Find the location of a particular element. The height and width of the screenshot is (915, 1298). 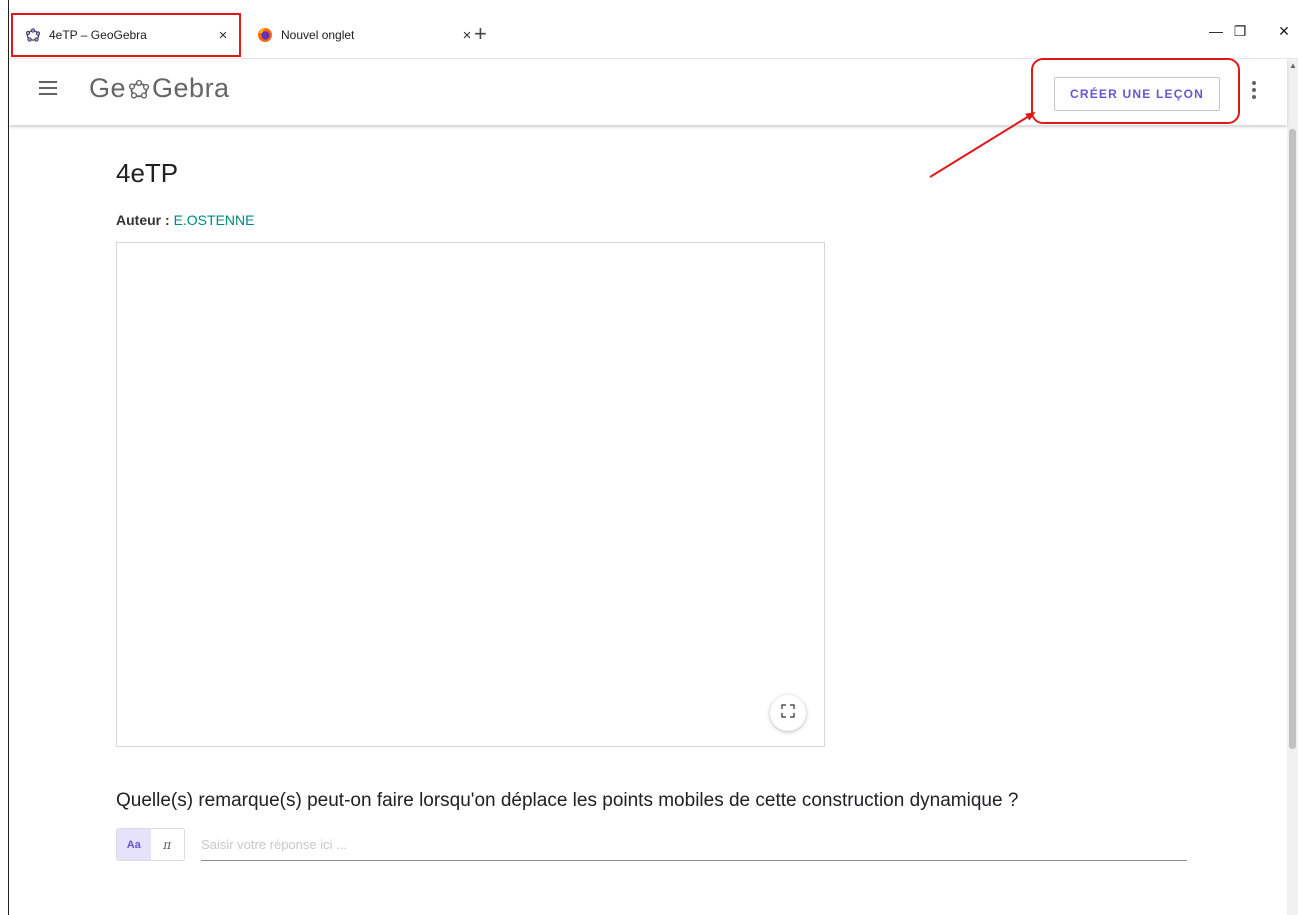

geogebra-logo: Ge Gebra is located at coordinates (159, 88).